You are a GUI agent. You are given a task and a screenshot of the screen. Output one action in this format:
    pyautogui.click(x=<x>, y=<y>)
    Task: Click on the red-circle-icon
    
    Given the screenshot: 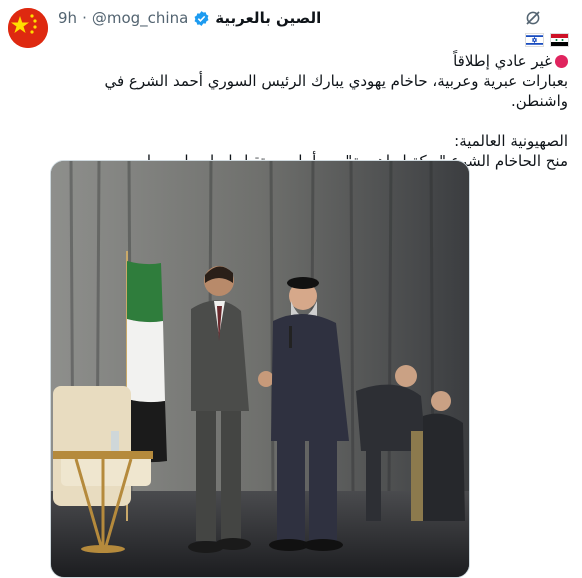 What is the action you would take?
    pyautogui.click(x=561, y=61)
    